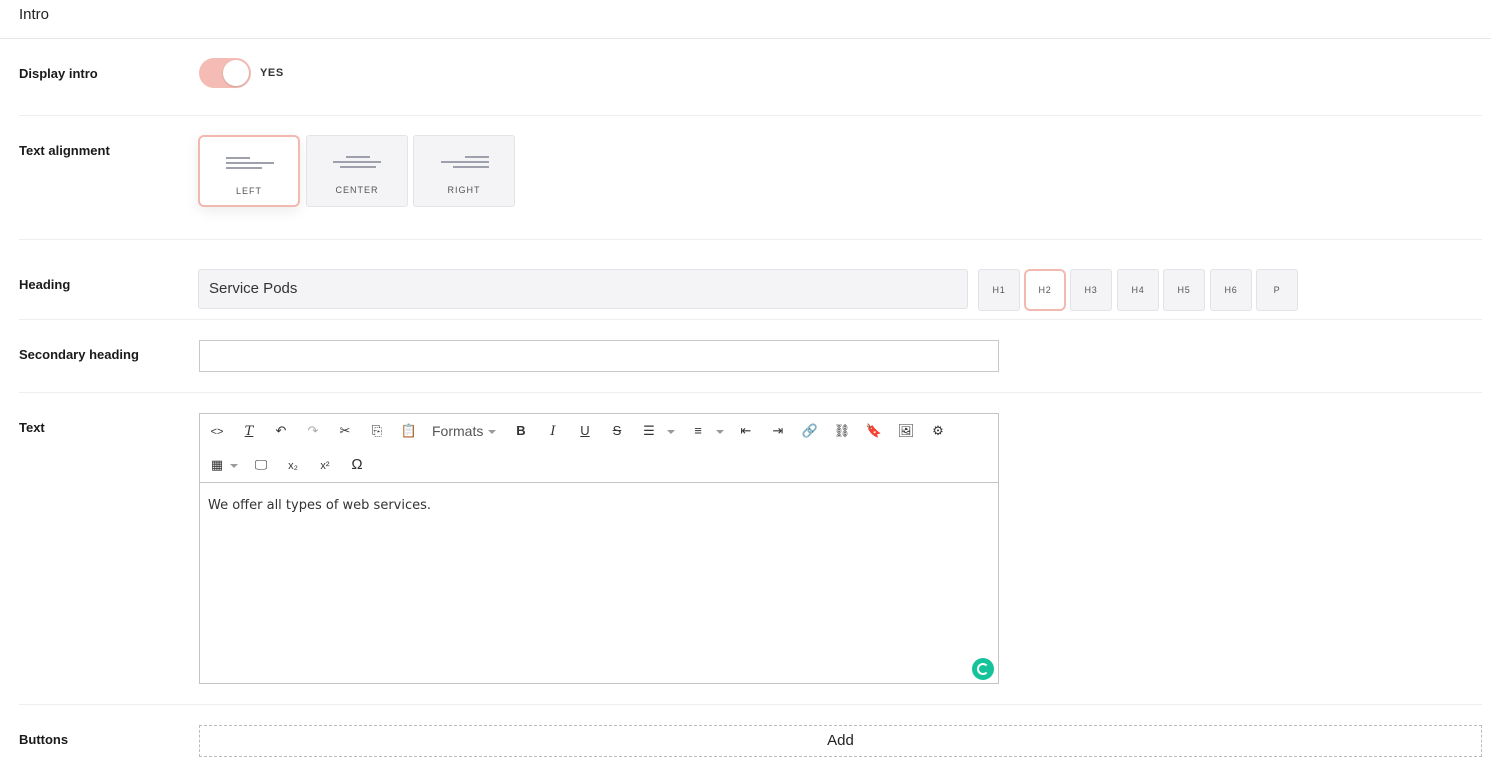 The width and height of the screenshot is (1491, 760). What do you see at coordinates (464, 171) in the screenshot?
I see `align-right-button: RIGHT` at bounding box center [464, 171].